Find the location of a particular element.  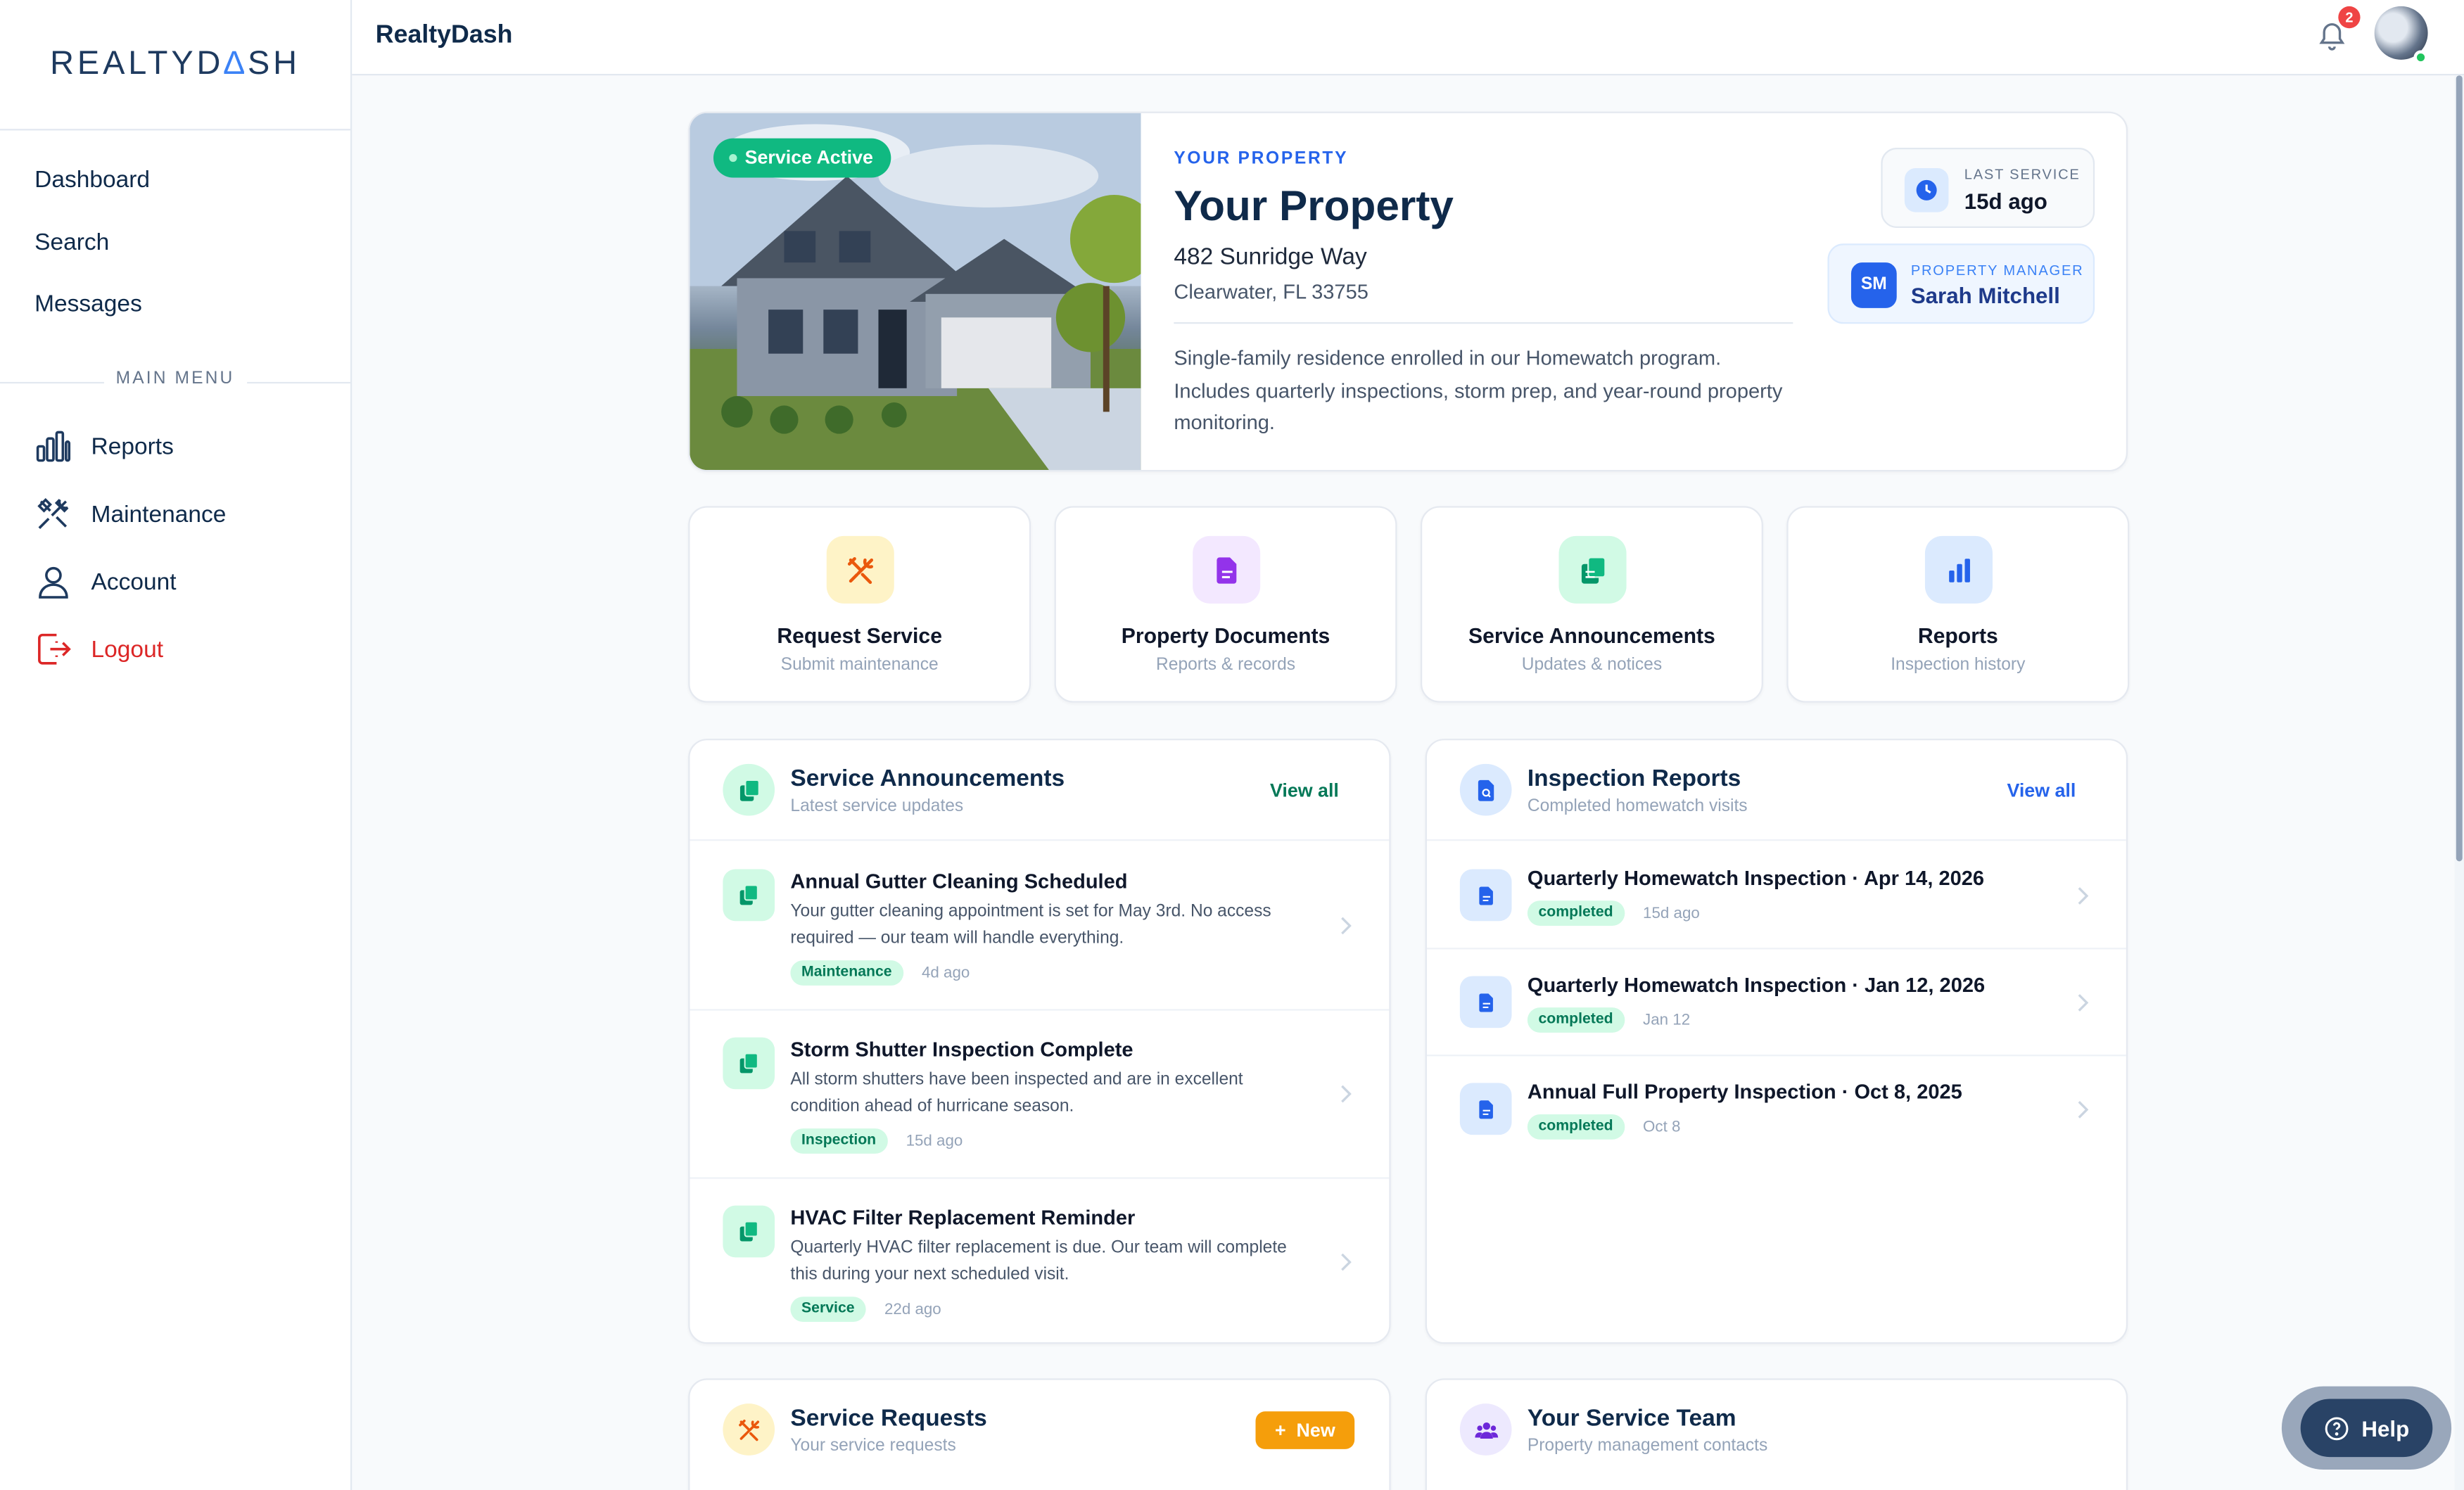

logout-icon is located at coordinates (54, 649).